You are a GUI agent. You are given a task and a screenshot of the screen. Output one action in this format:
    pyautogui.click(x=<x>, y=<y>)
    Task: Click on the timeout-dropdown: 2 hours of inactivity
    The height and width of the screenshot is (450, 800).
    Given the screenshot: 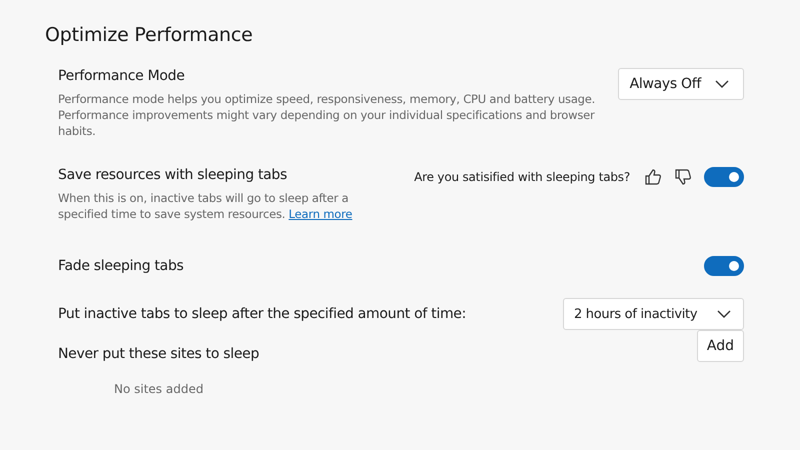 What is the action you would take?
    pyautogui.click(x=653, y=314)
    